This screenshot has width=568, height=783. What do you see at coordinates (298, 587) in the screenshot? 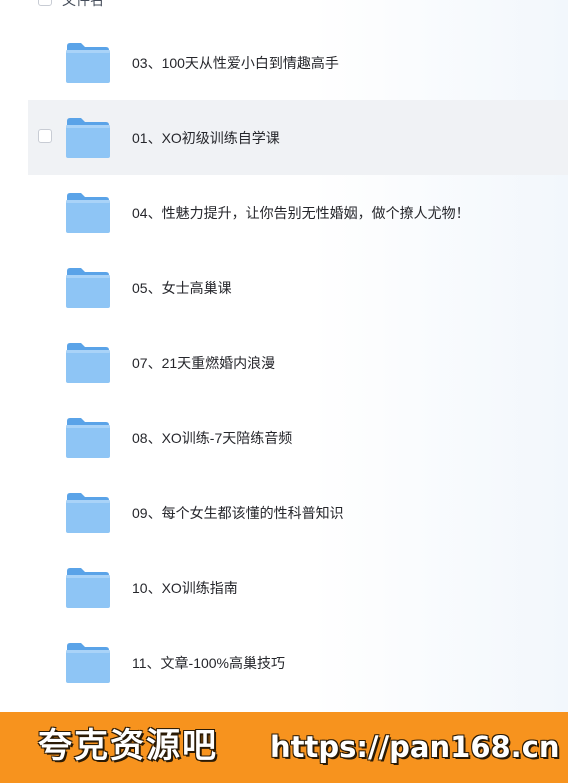
I see `file-row: 10、XO训练指南` at bounding box center [298, 587].